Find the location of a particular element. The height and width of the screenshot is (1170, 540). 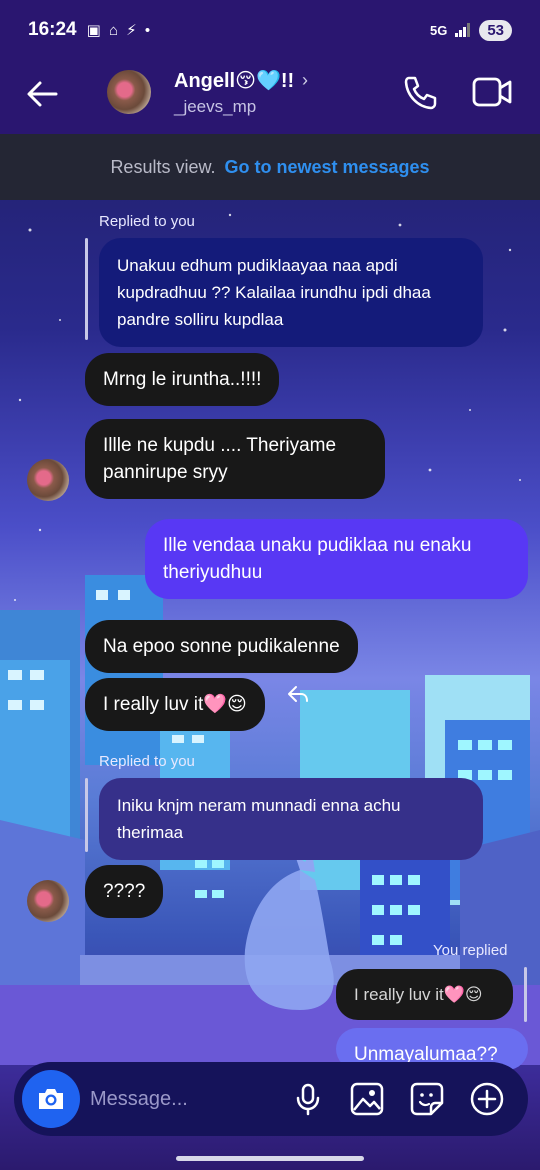

reply-arrow-icon is located at coordinates (298, 694).